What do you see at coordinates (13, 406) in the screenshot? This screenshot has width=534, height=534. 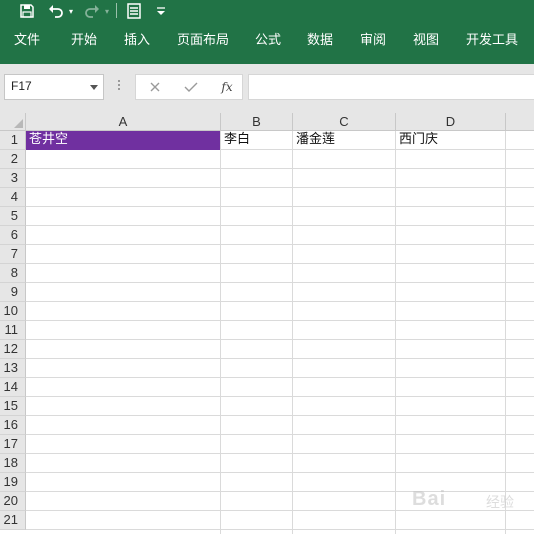 I see `row-header-15: 15` at bounding box center [13, 406].